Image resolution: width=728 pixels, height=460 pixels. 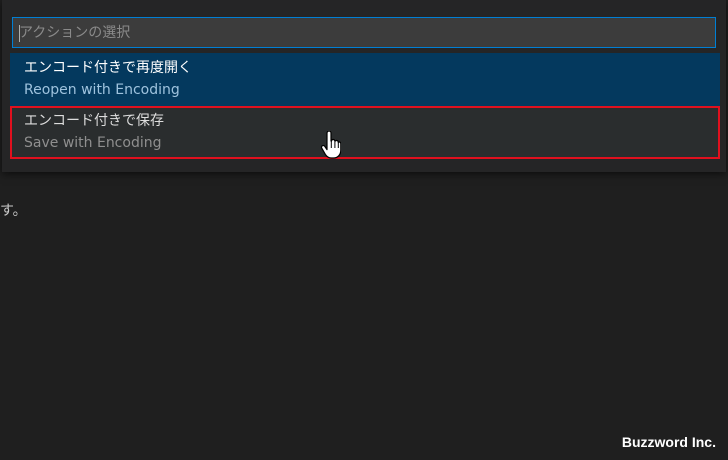 What do you see at coordinates (102, 90) in the screenshot?
I see `quick-pick-item-description: Reopen with Encoding` at bounding box center [102, 90].